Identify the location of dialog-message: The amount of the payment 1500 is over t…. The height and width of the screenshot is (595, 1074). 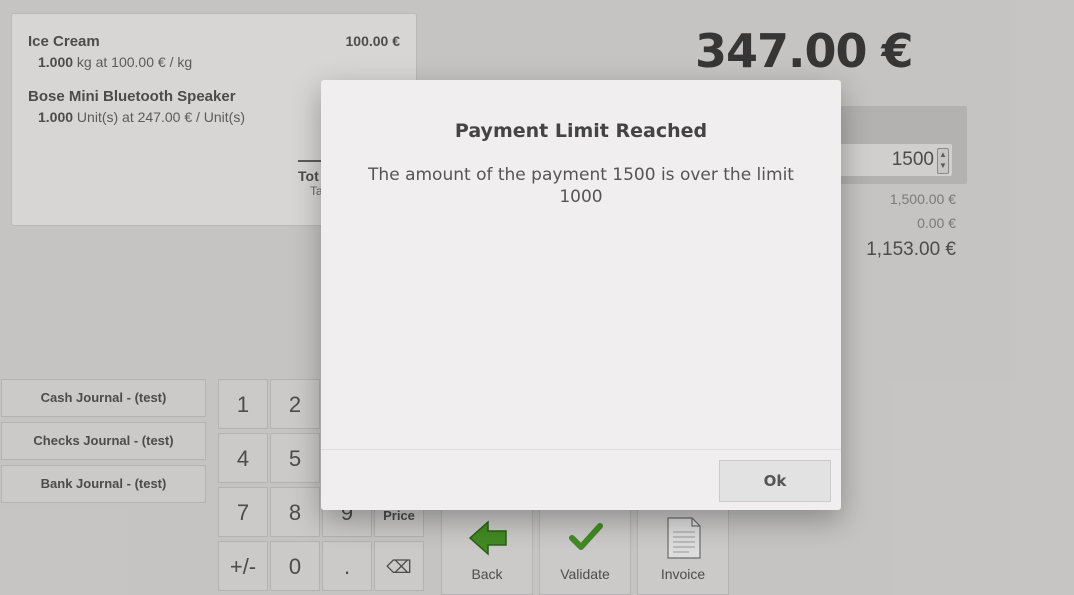
(581, 186).